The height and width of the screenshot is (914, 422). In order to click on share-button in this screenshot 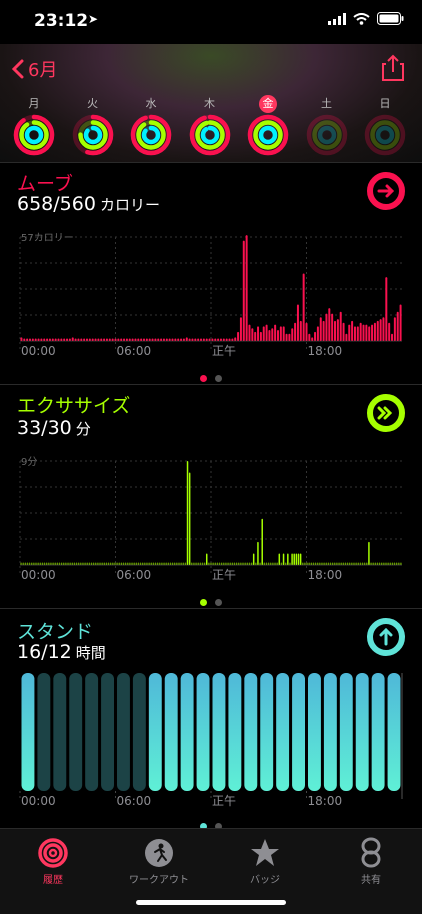, I will do `click(393, 70)`.